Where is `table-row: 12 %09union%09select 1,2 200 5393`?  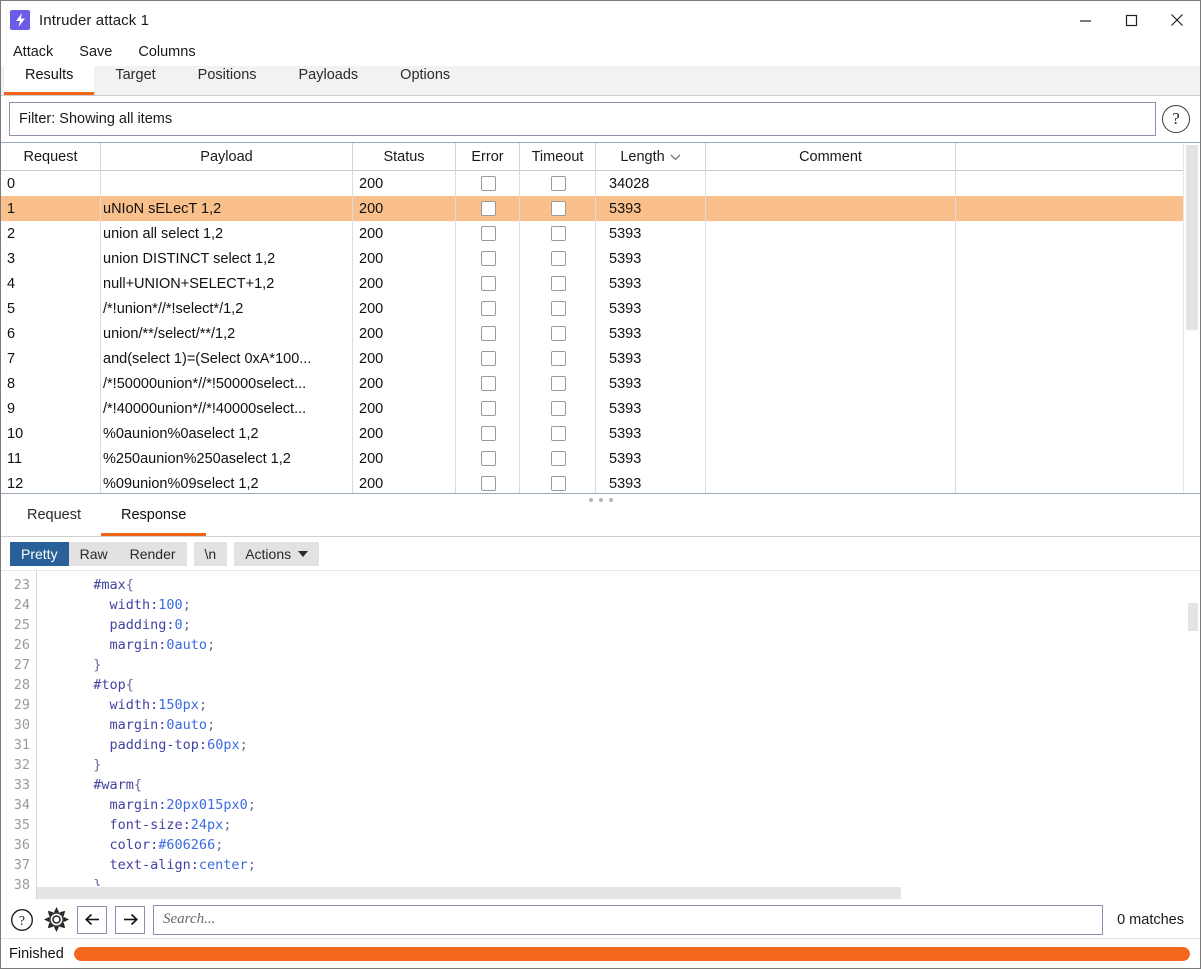 table-row: 12 %09union%09select 1,2 200 5393 is located at coordinates (592, 482).